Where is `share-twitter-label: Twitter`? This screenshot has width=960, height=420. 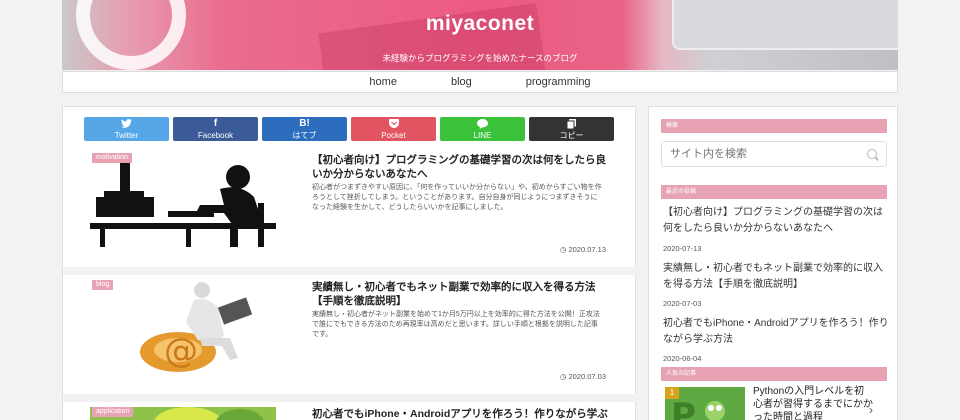 share-twitter-label: Twitter is located at coordinates (126, 135).